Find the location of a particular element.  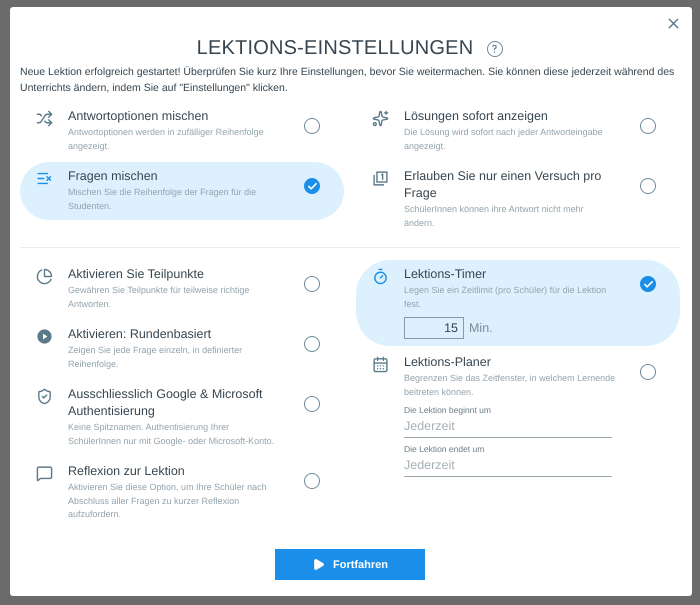

option-title: Ausschliesslich Google & Microsoft Authentisierung is located at coordinates (166, 403).